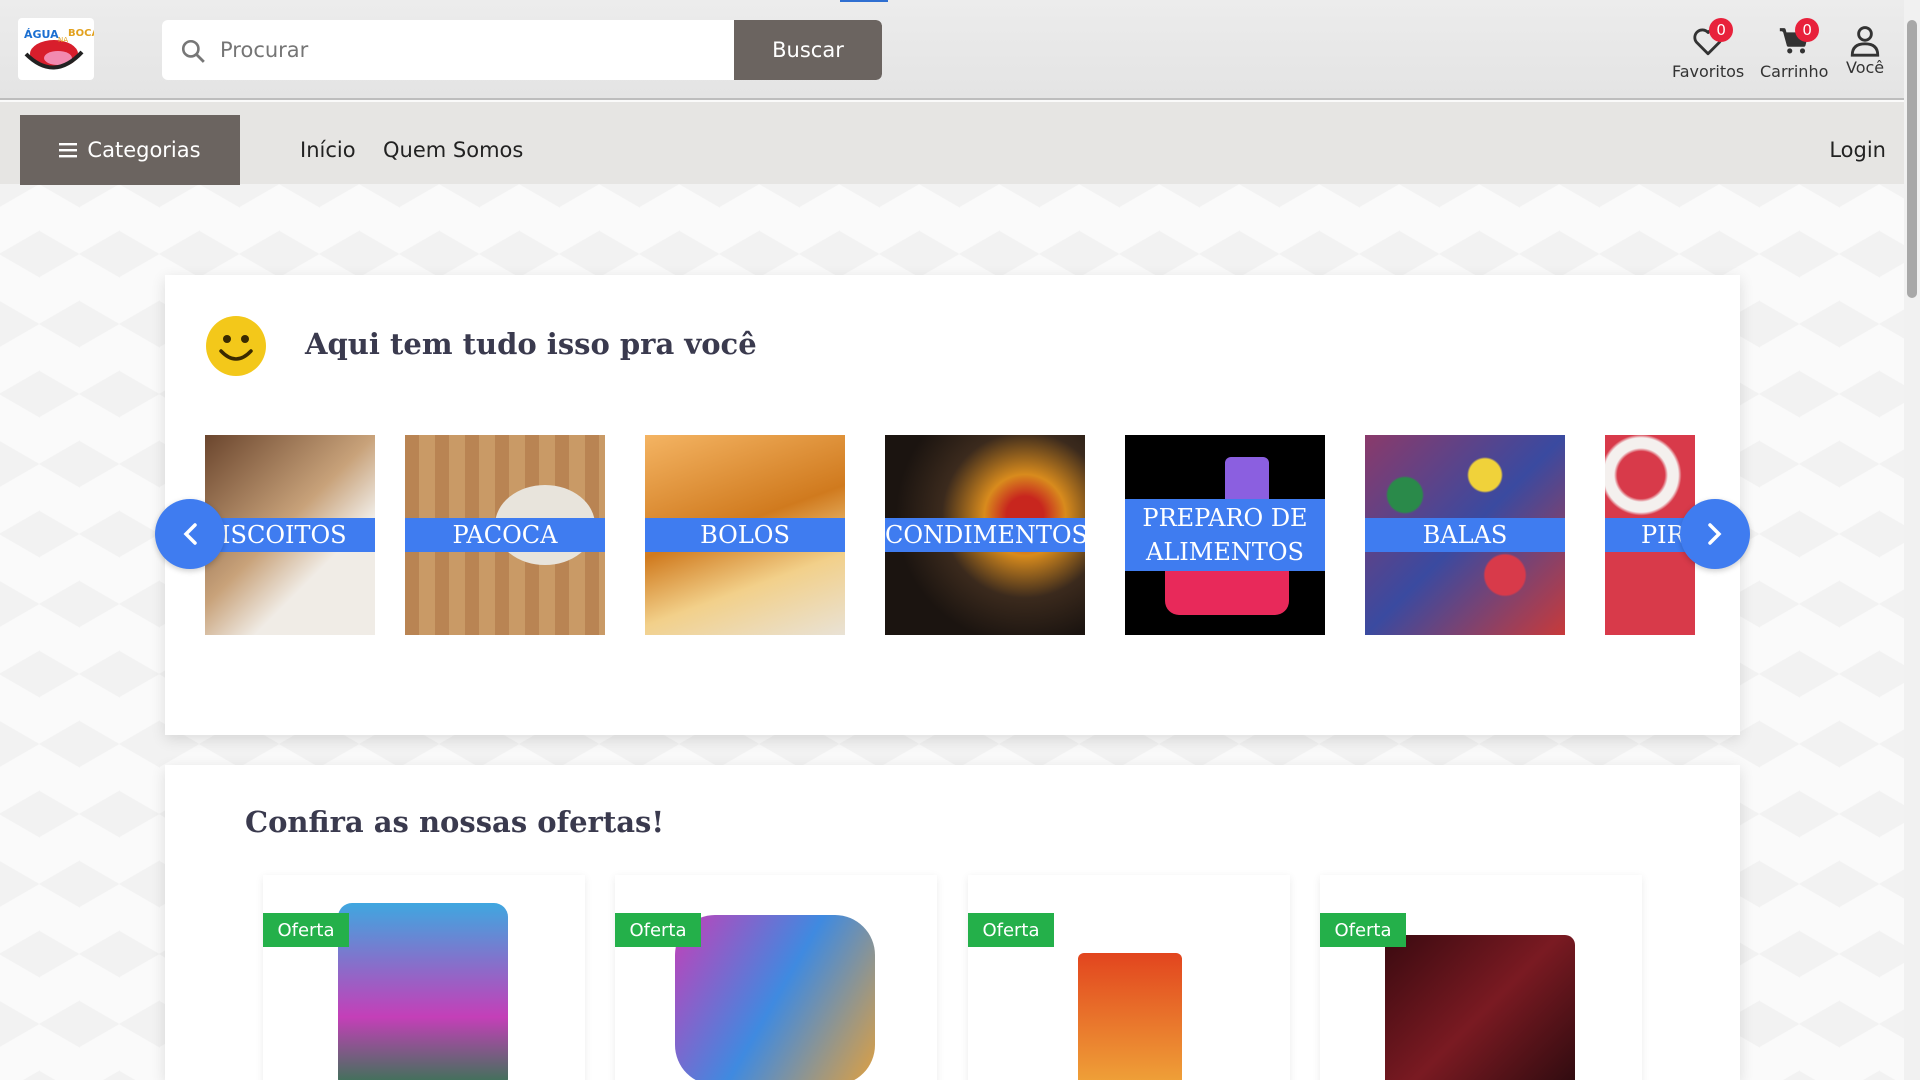 The height and width of the screenshot is (1080, 1920). I want to click on category-tile-balas: BALAS, so click(1465, 535).